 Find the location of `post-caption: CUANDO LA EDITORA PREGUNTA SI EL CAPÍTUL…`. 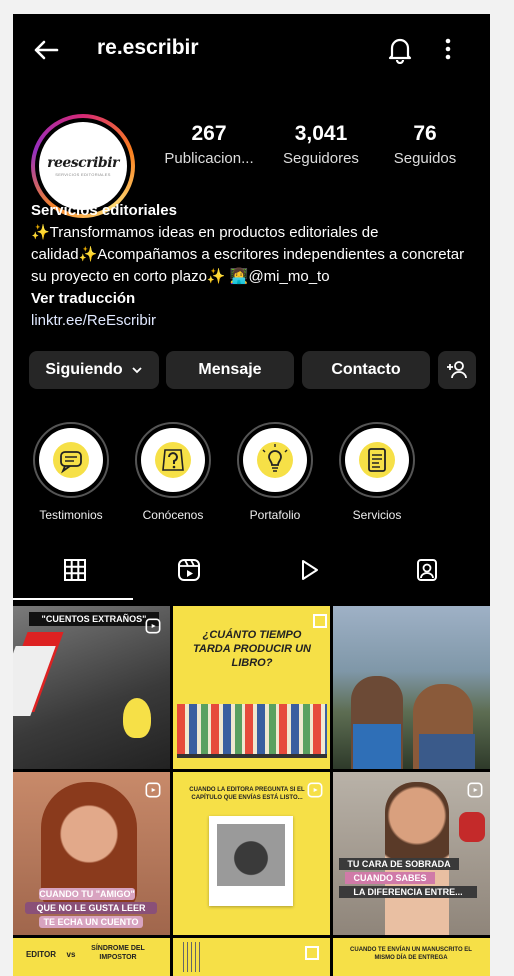

post-caption: CUANDO LA EDITORA PREGUNTA SI EL CAPÍTUL… is located at coordinates (247, 794).